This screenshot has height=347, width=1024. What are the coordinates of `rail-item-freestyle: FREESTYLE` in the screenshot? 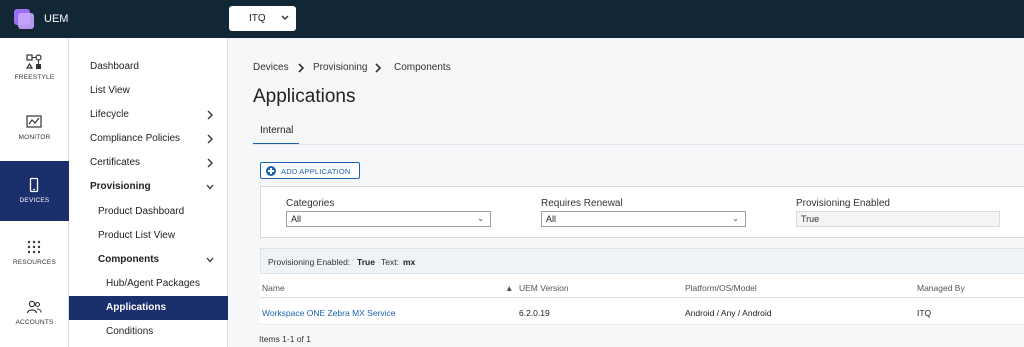 It's located at (34, 68).